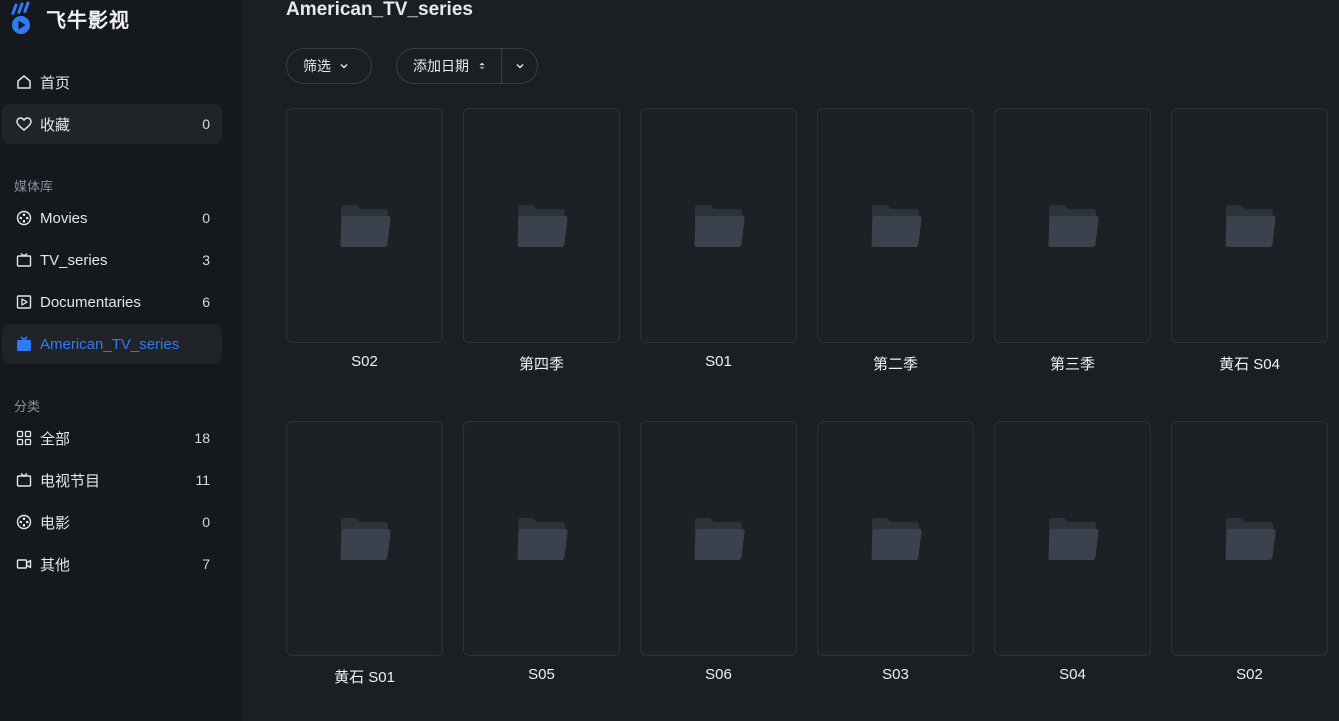 The width and height of the screenshot is (1339, 721). I want to click on sort-label: 添加日期, so click(441, 66).